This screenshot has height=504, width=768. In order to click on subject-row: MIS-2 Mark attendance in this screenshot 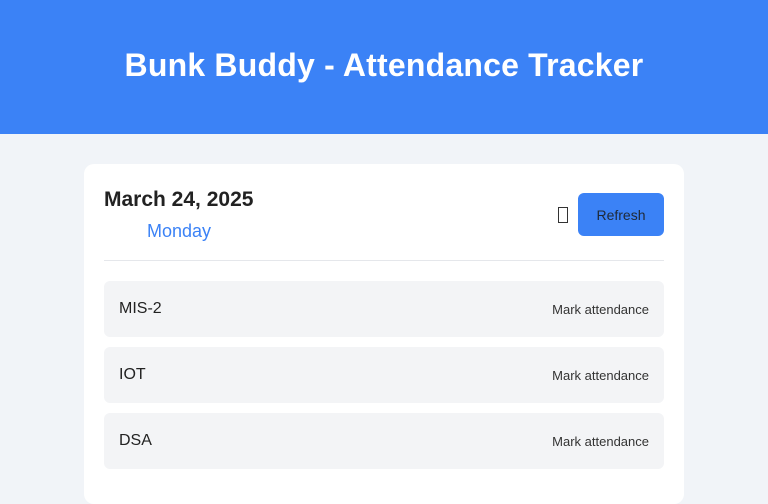, I will do `click(384, 309)`.